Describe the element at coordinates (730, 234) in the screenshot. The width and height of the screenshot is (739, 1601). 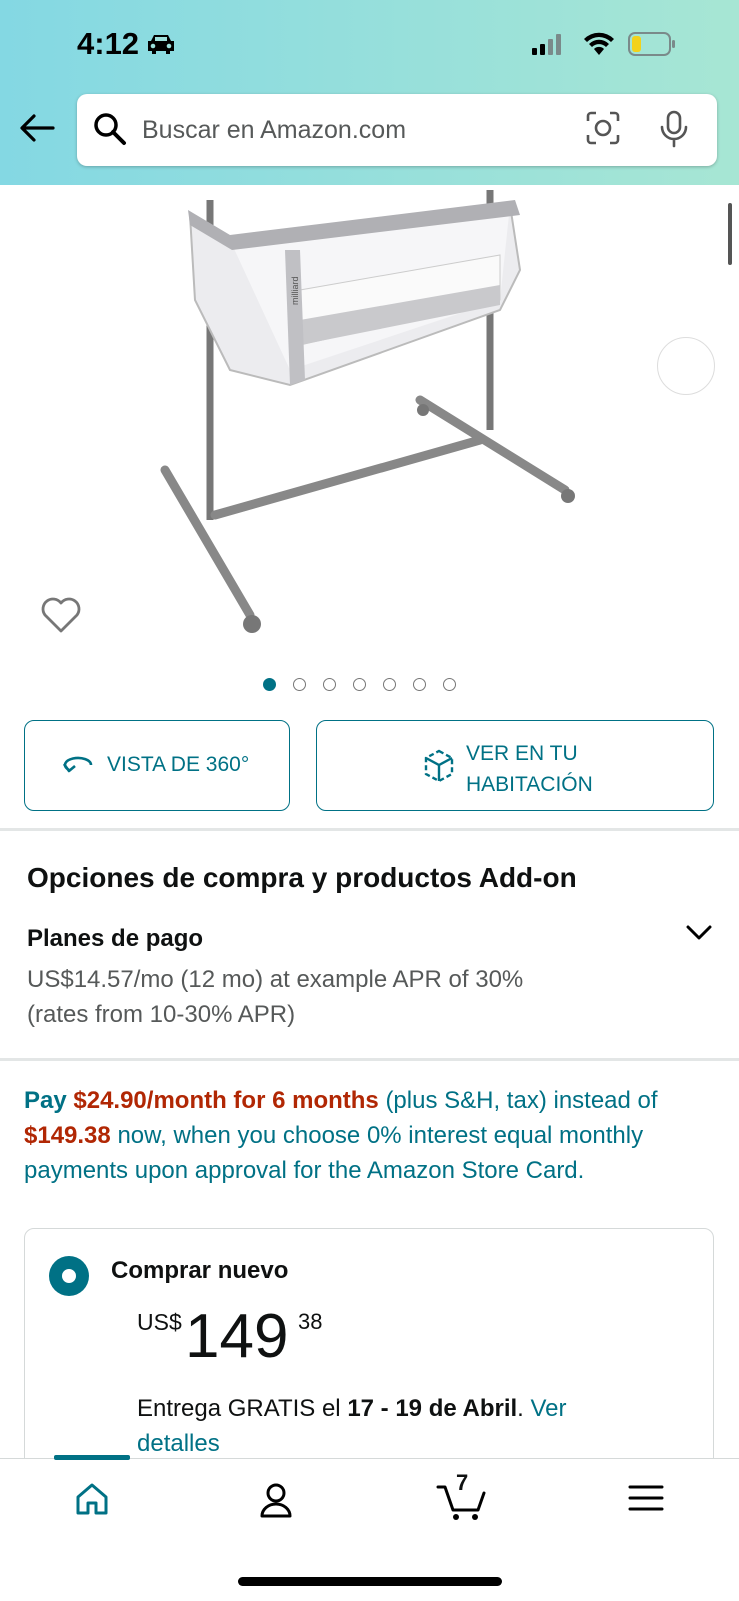
I see `scrollbar` at that location.